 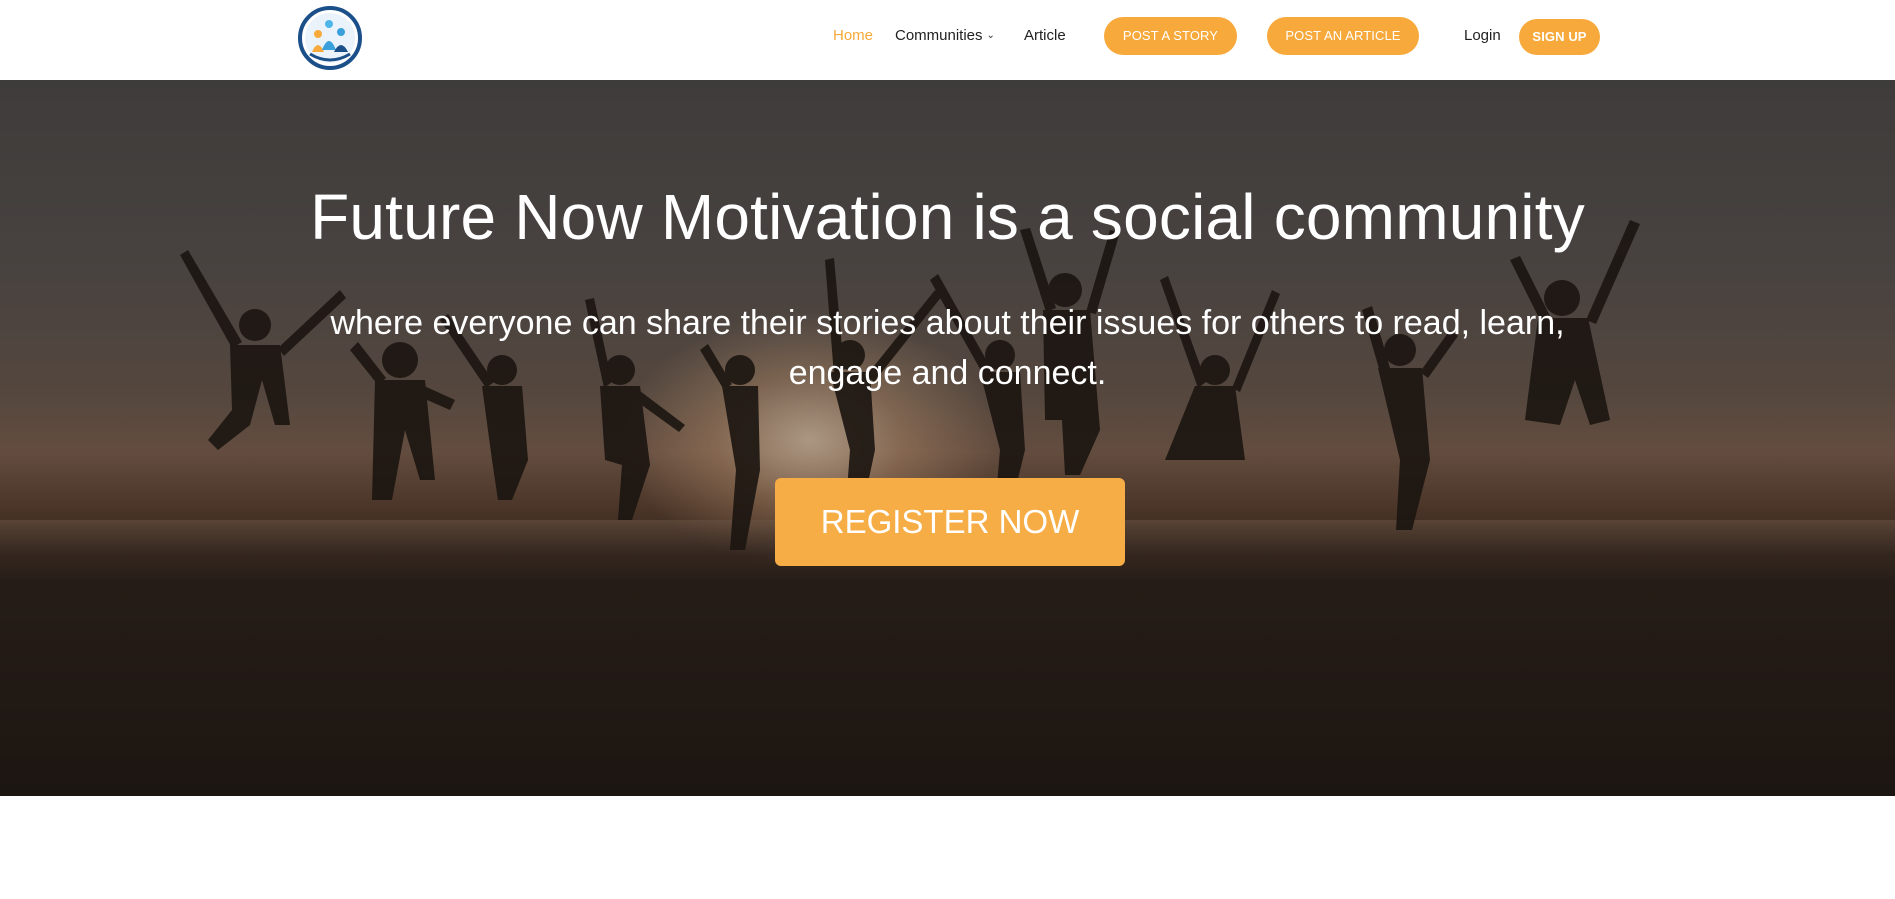 I want to click on nav-home-link: Home, so click(x=853, y=35).